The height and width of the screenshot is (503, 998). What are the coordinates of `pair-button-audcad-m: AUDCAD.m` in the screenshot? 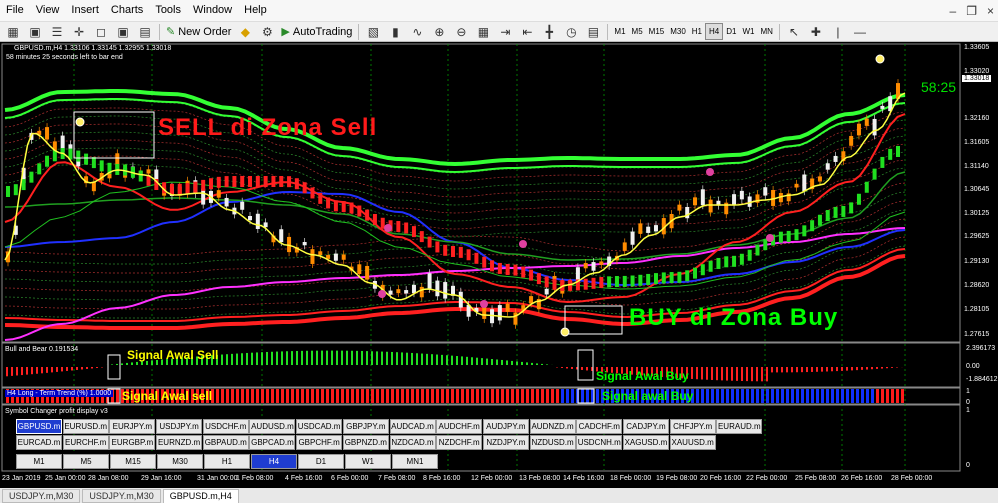 It's located at (412, 426).